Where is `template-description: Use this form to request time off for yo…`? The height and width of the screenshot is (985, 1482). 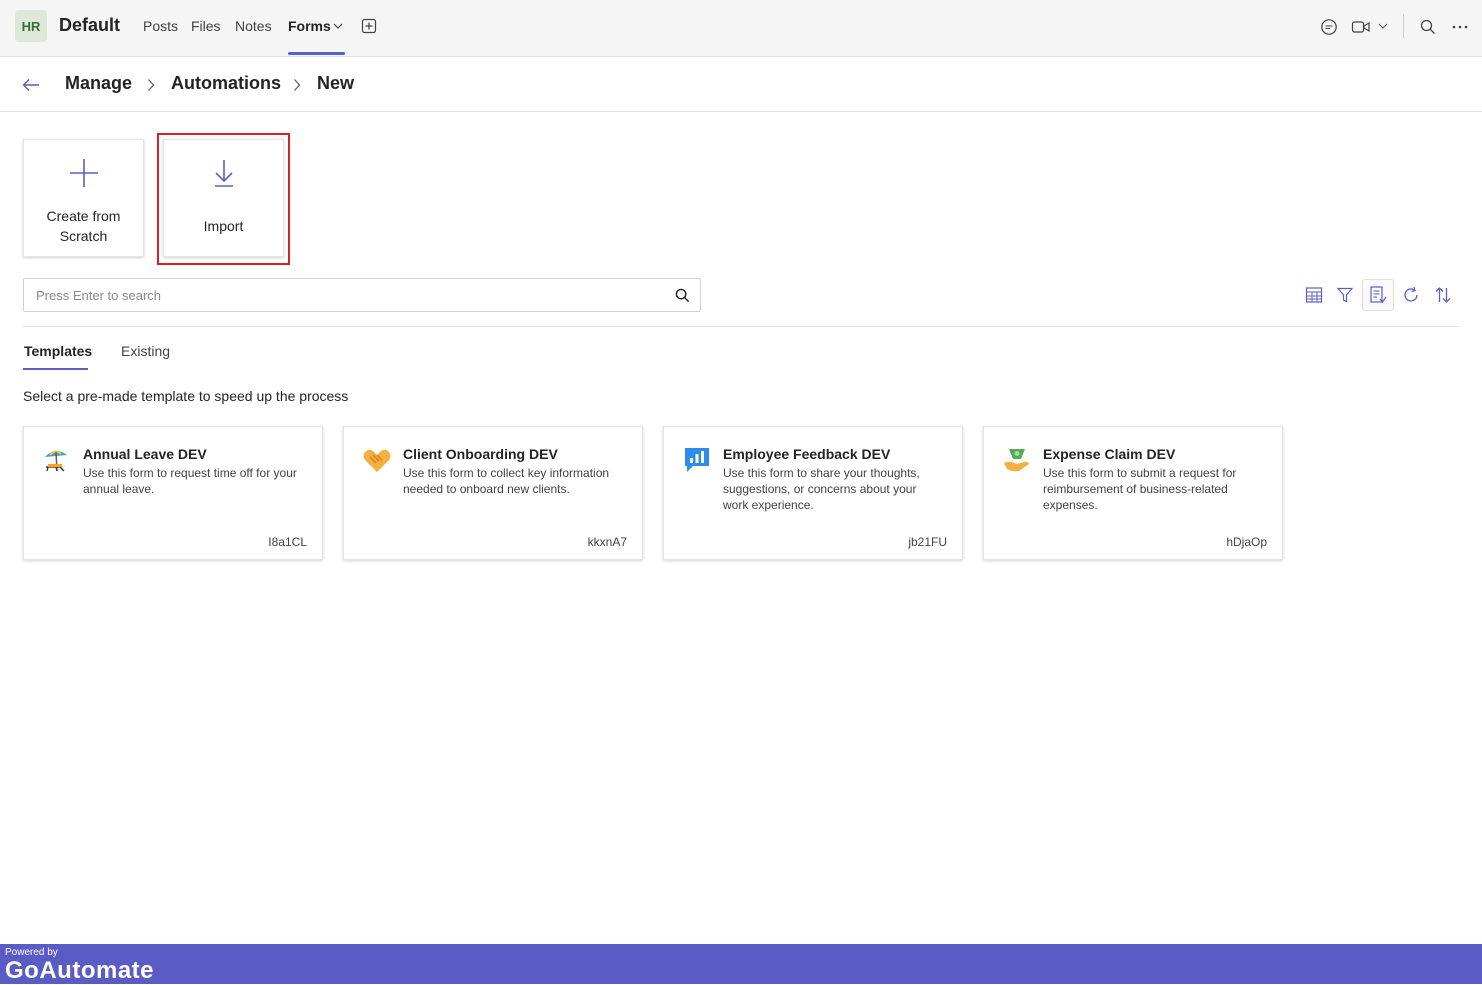
template-description: Use this form to request time off for yo… is located at coordinates (190, 481).